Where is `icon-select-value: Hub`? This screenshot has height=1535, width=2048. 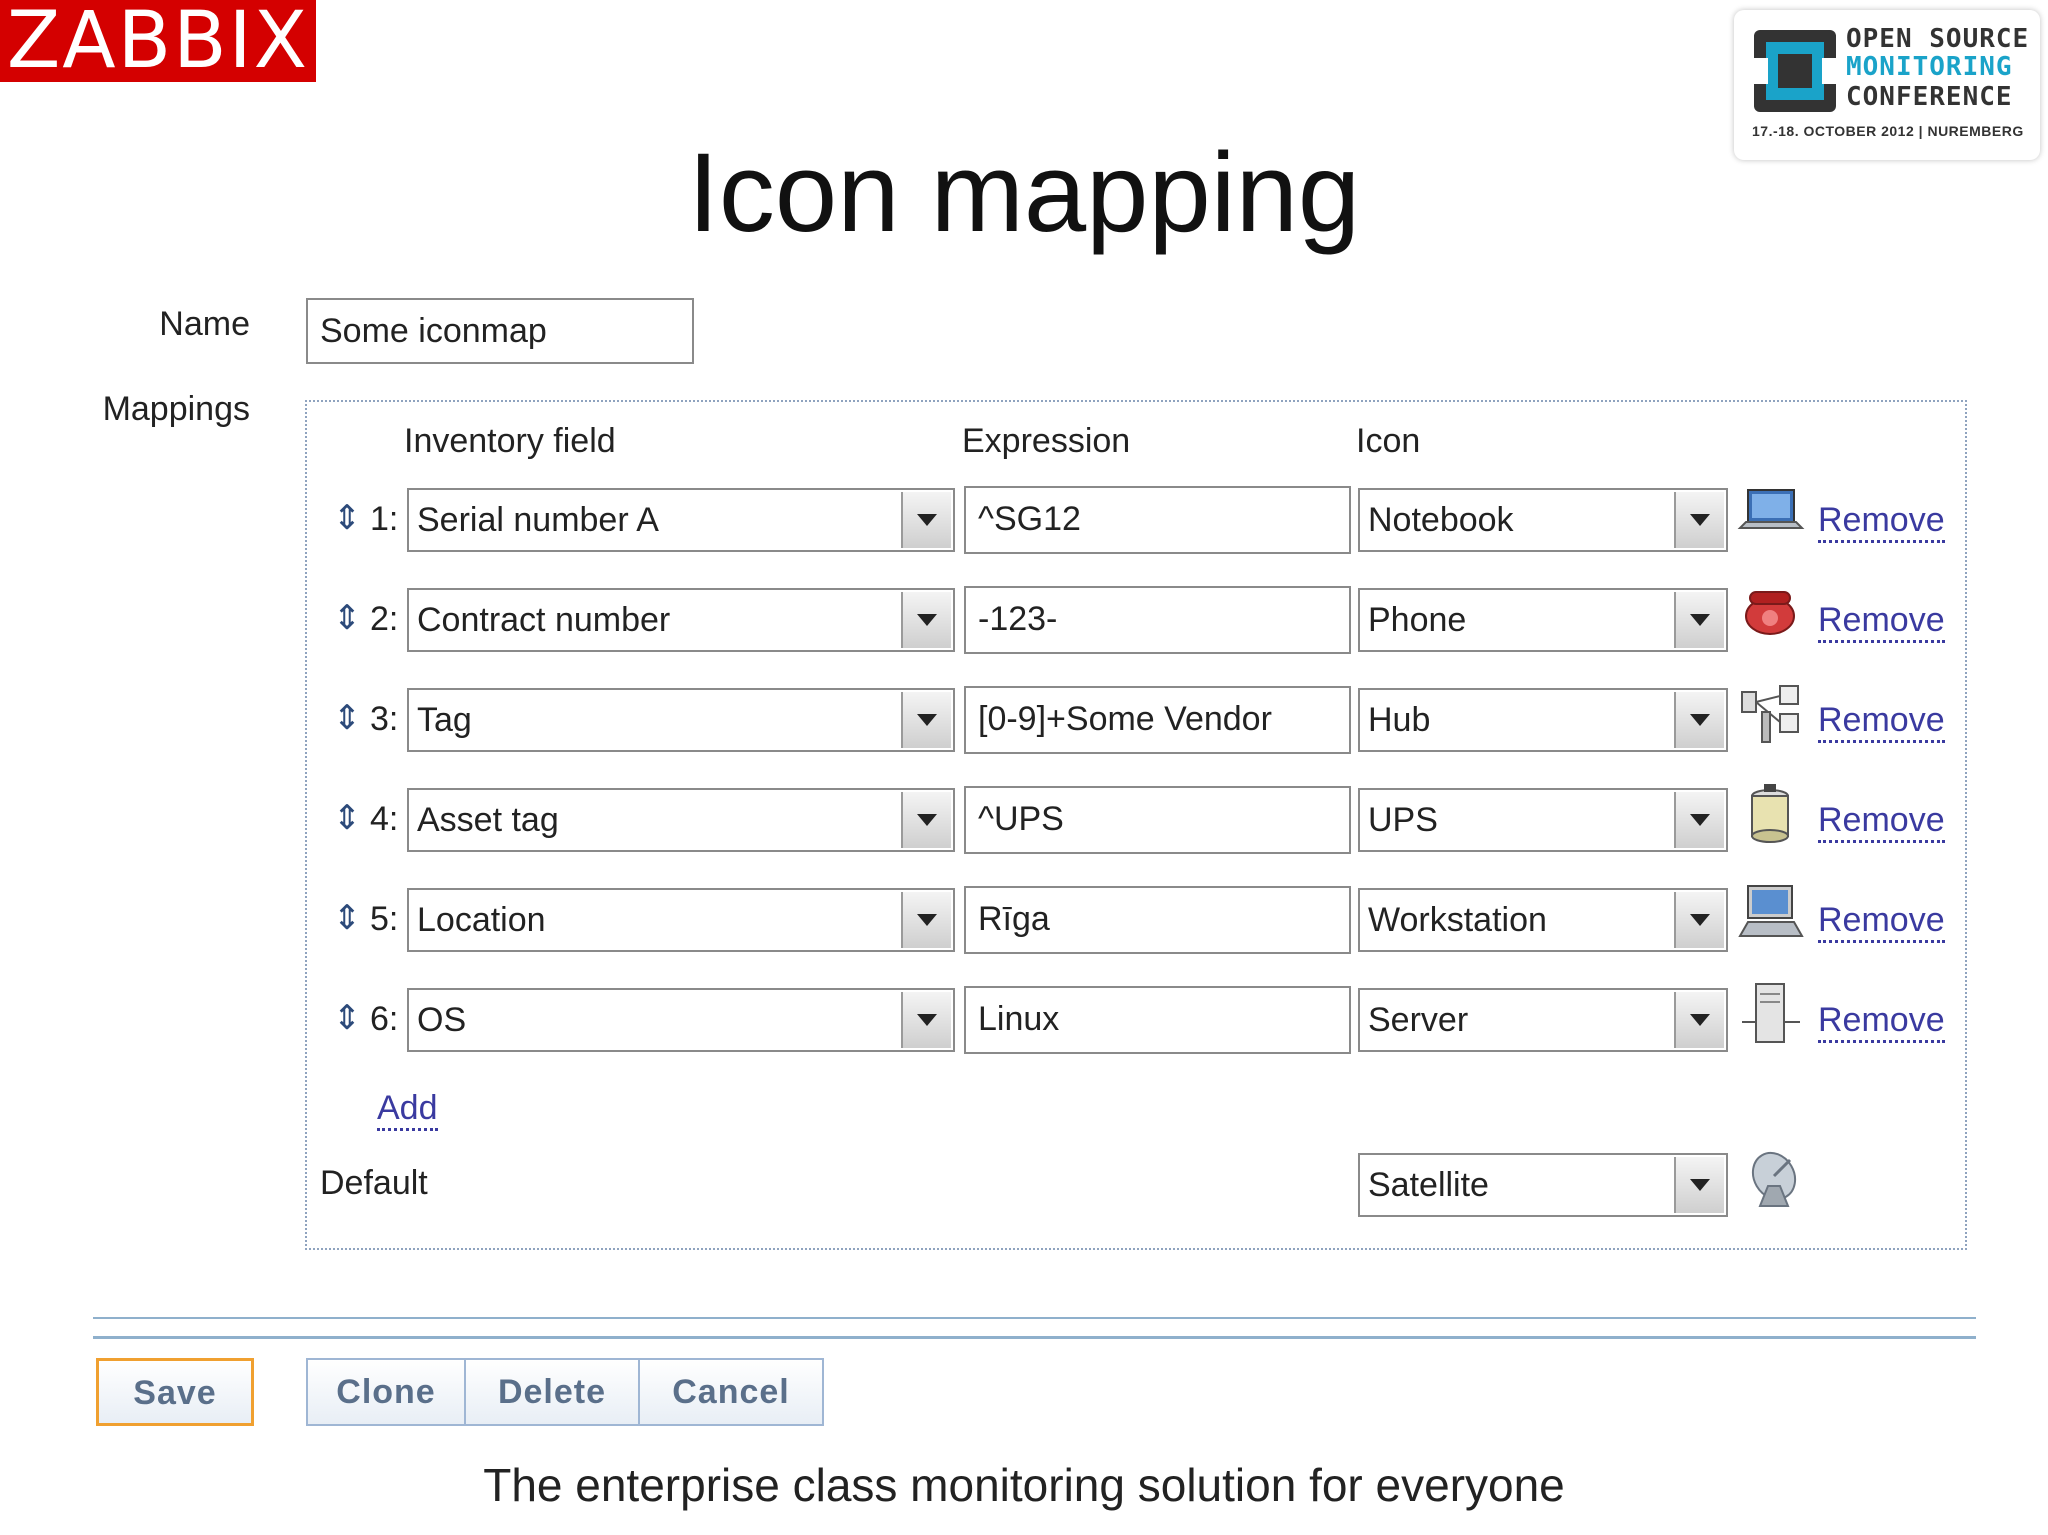
icon-select-value: Hub is located at coordinates (1399, 720).